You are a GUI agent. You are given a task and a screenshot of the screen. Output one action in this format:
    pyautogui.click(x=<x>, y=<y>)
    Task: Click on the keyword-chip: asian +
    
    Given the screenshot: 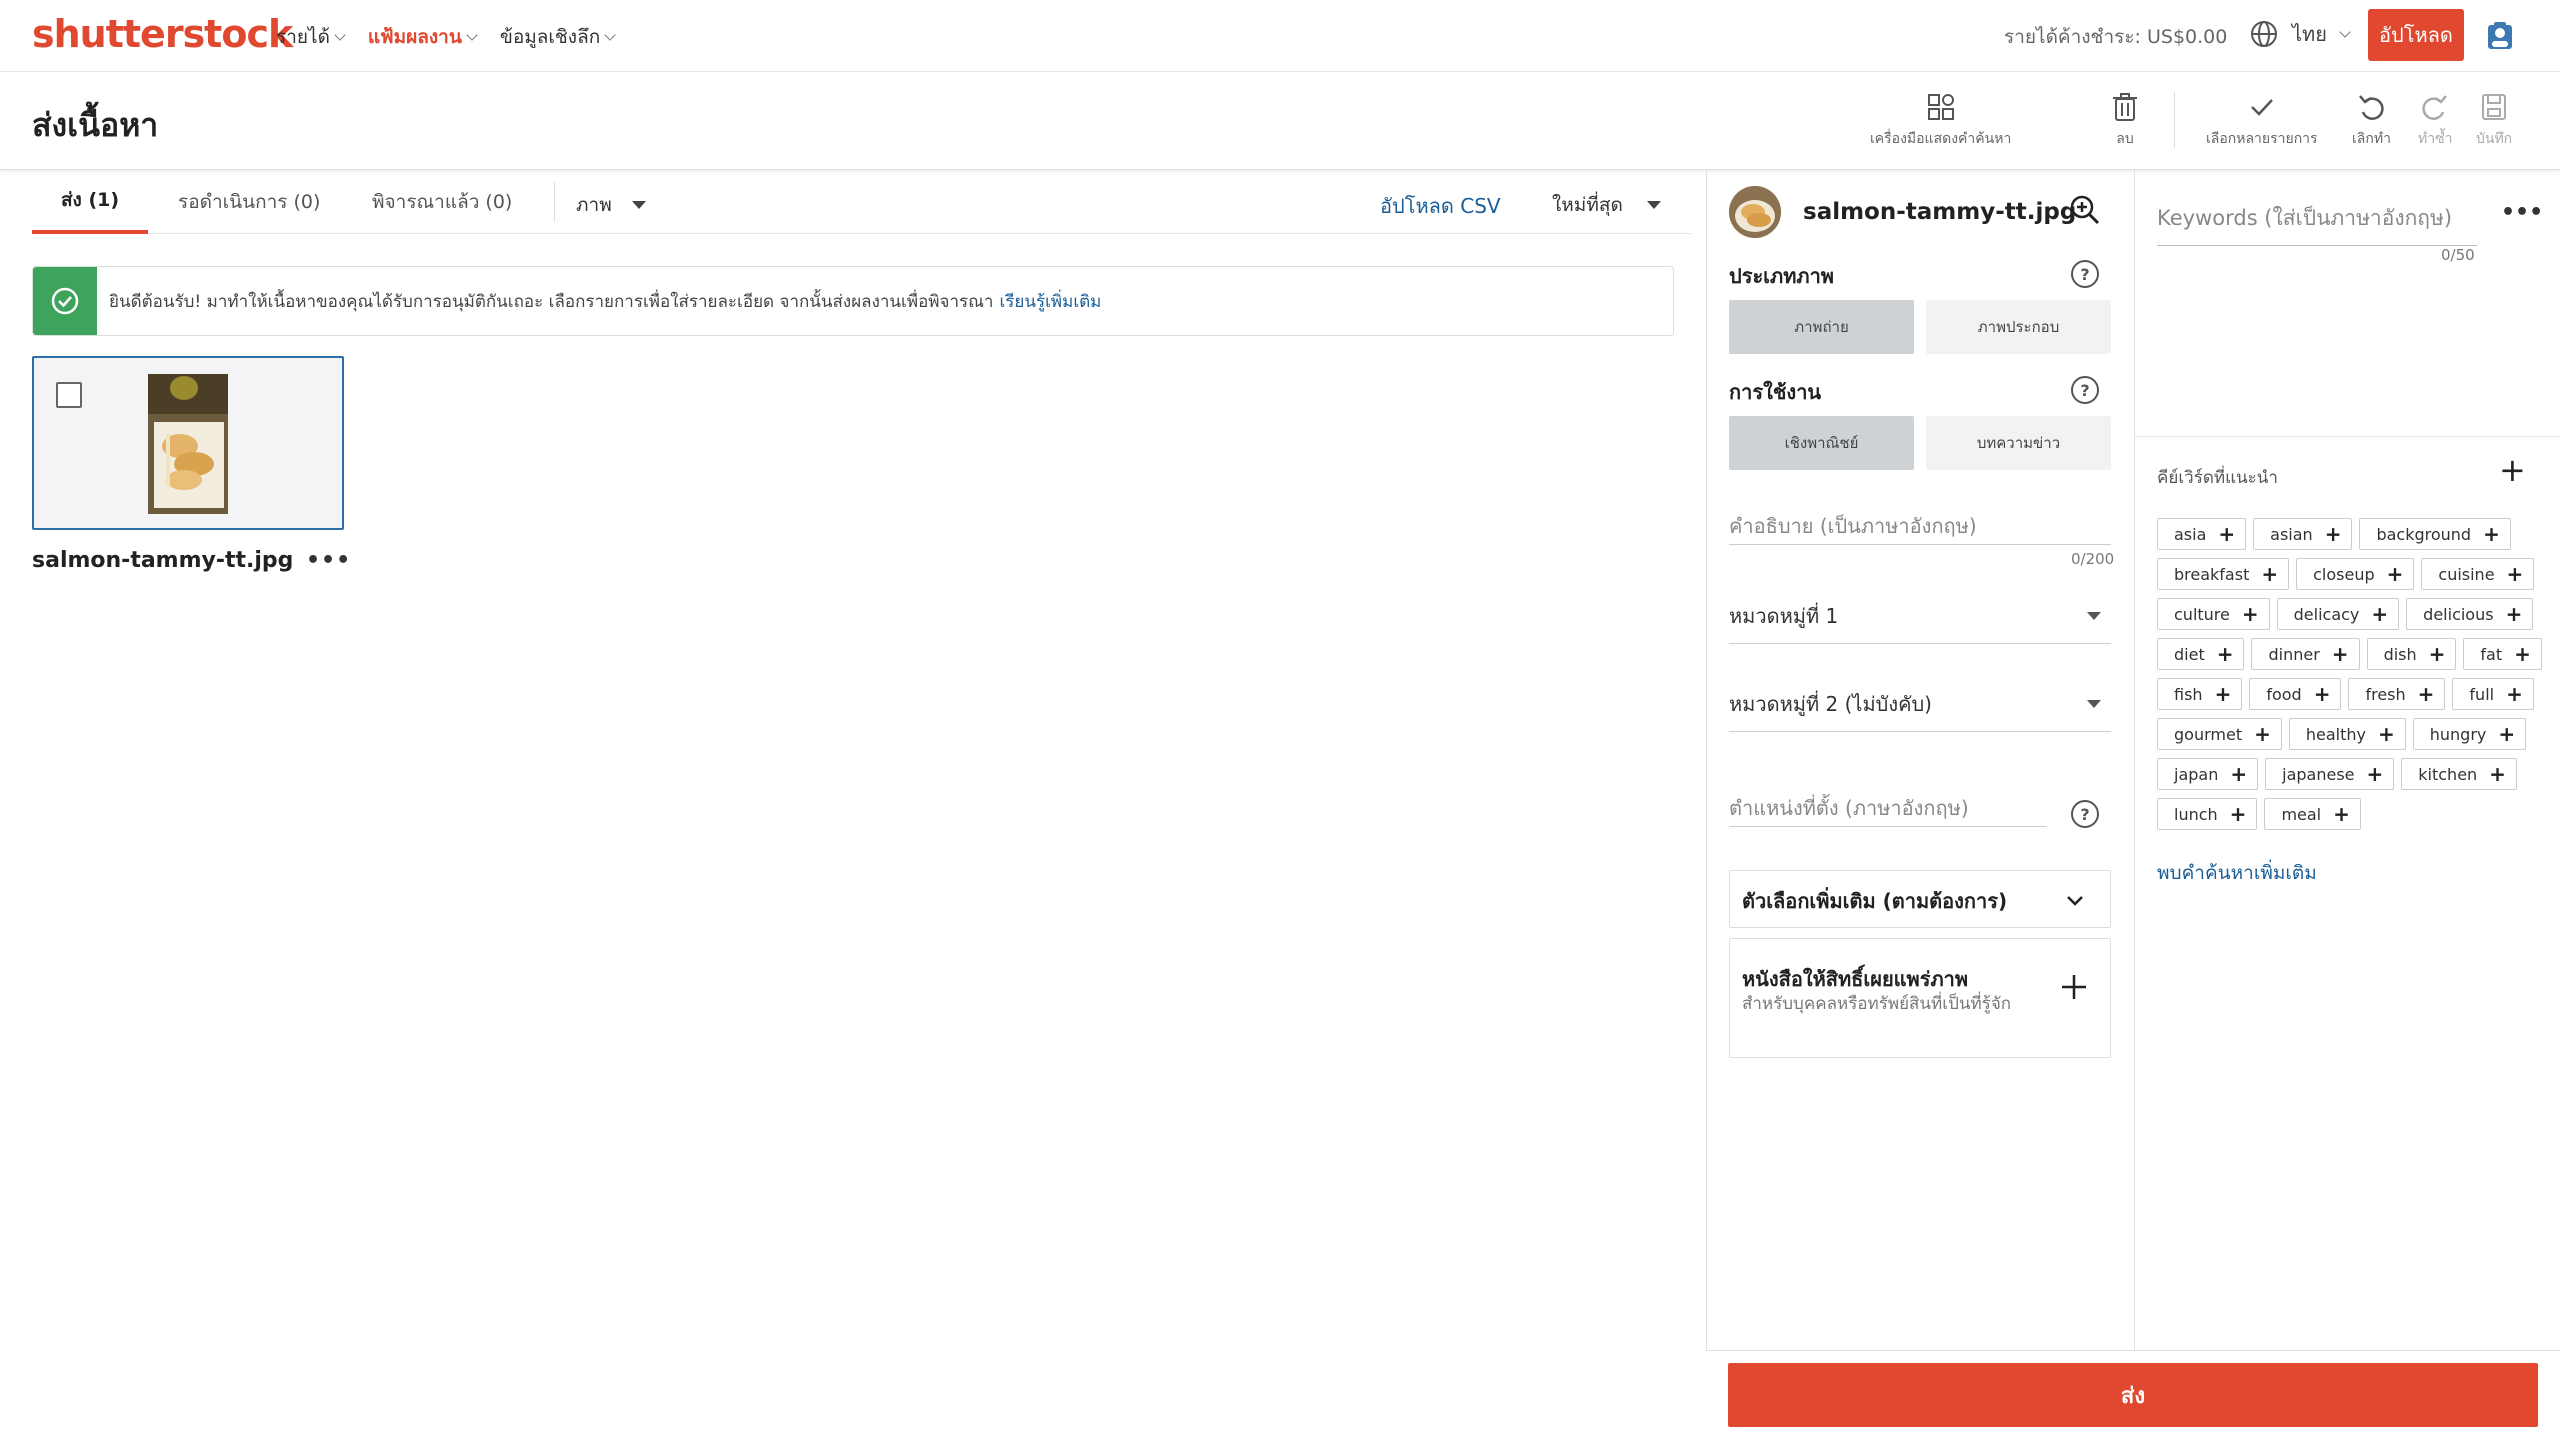 What is the action you would take?
    pyautogui.click(x=2303, y=534)
    